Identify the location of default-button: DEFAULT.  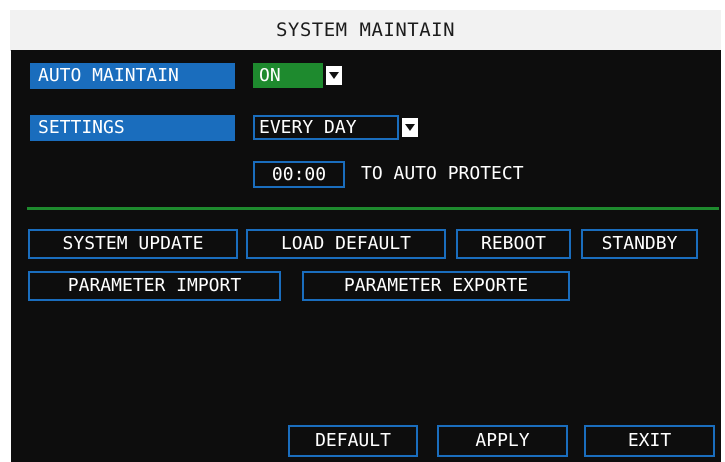
(353, 441).